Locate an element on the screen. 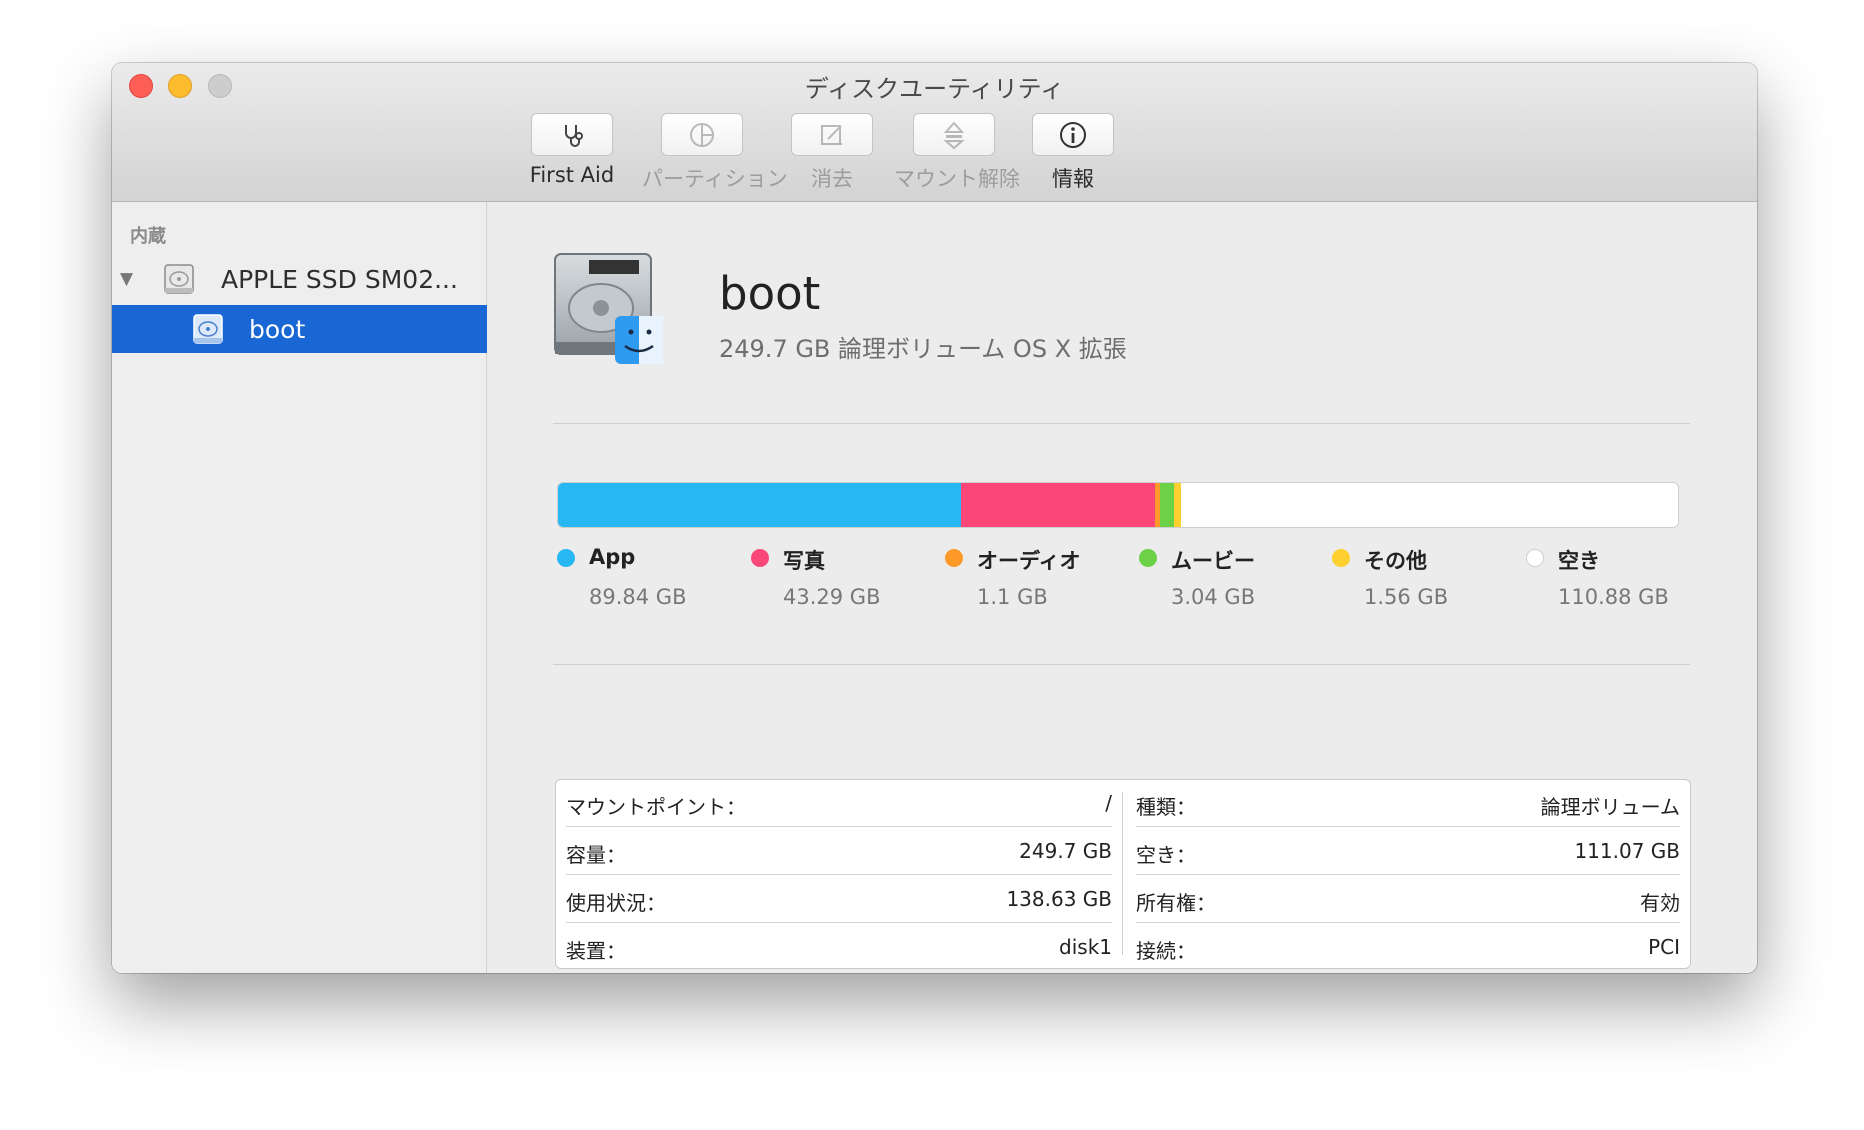 The width and height of the screenshot is (1864, 1130). usage-segment-app is located at coordinates (759, 505).